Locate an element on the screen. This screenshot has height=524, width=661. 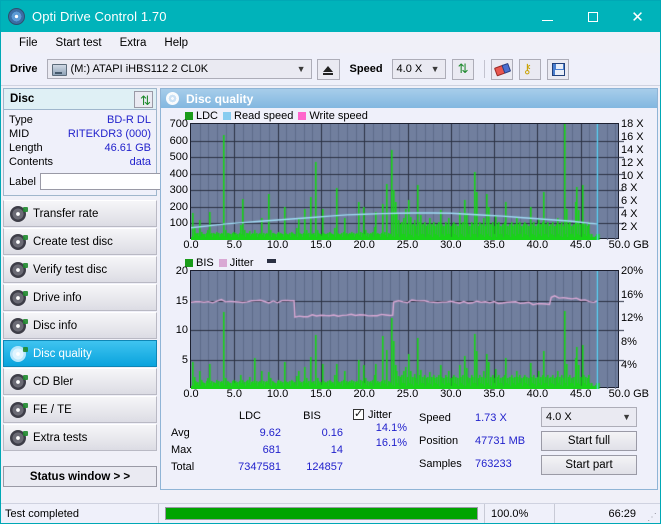
panel-title-bar: Disc quality is located at coordinates (409, 98).